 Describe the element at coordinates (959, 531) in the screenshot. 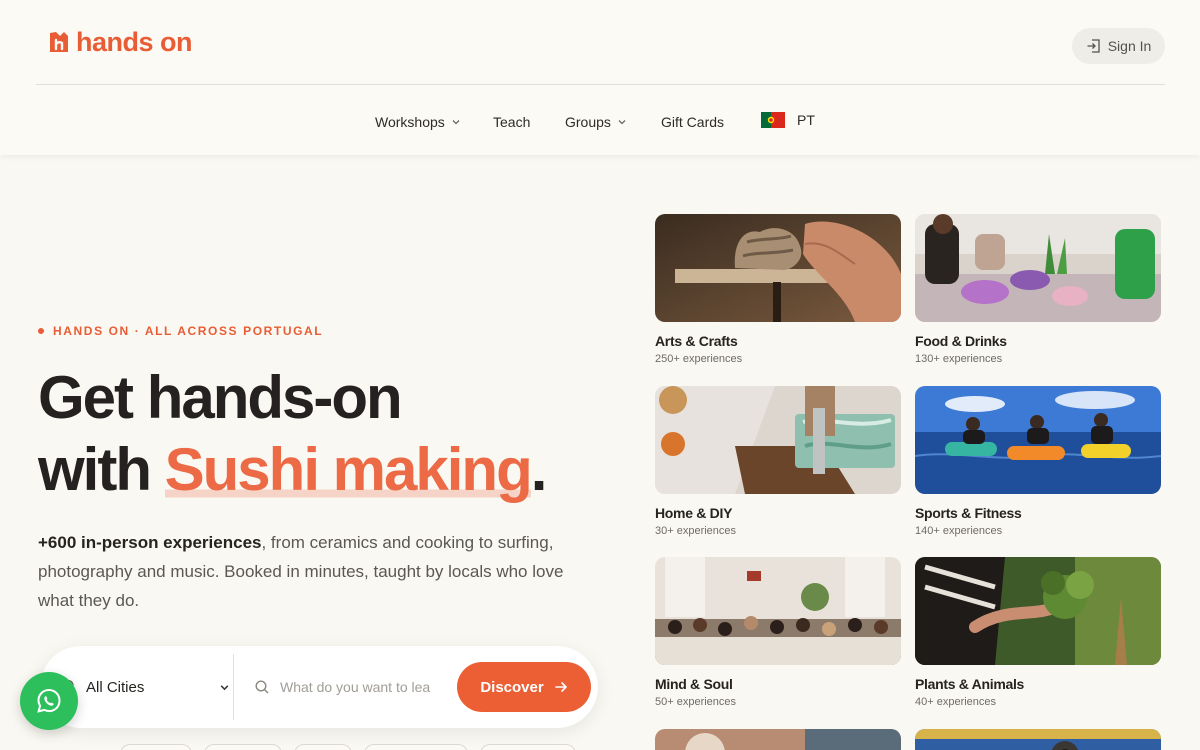

I see `category-count: 140+ experiences` at that location.